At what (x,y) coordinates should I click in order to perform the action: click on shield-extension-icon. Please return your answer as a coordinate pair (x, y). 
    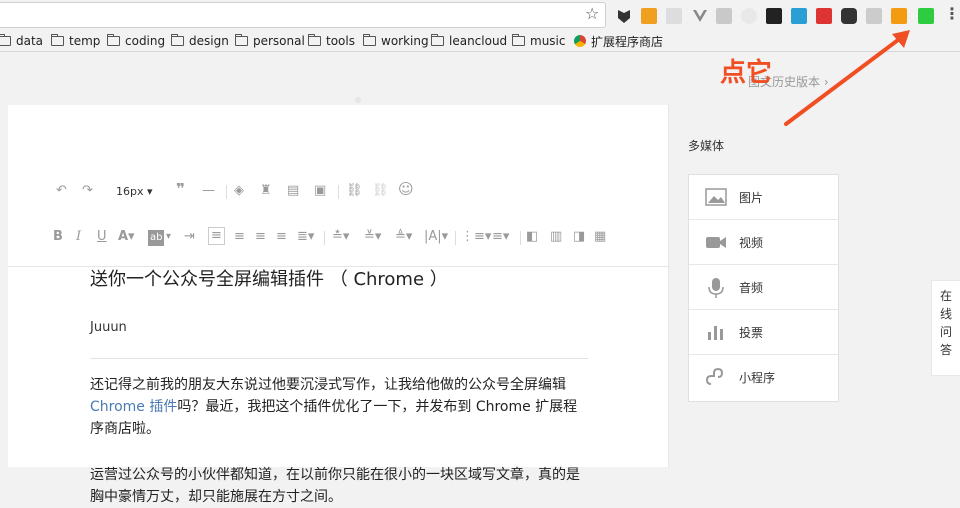
    Looking at the image, I should click on (624, 16).